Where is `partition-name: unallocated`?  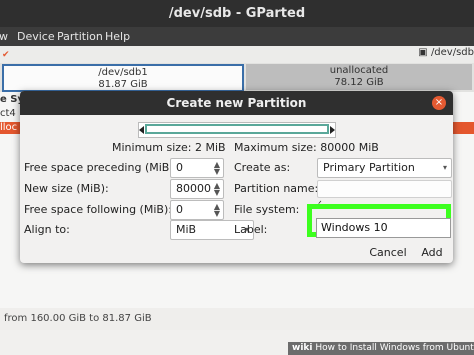 partition-name: unallocated is located at coordinates (359, 70).